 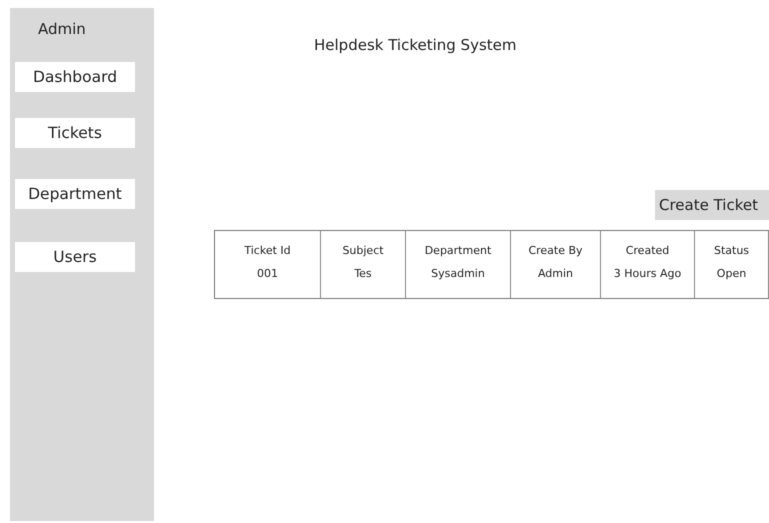 What do you see at coordinates (363, 273) in the screenshot?
I see `table-cell: Tes` at bounding box center [363, 273].